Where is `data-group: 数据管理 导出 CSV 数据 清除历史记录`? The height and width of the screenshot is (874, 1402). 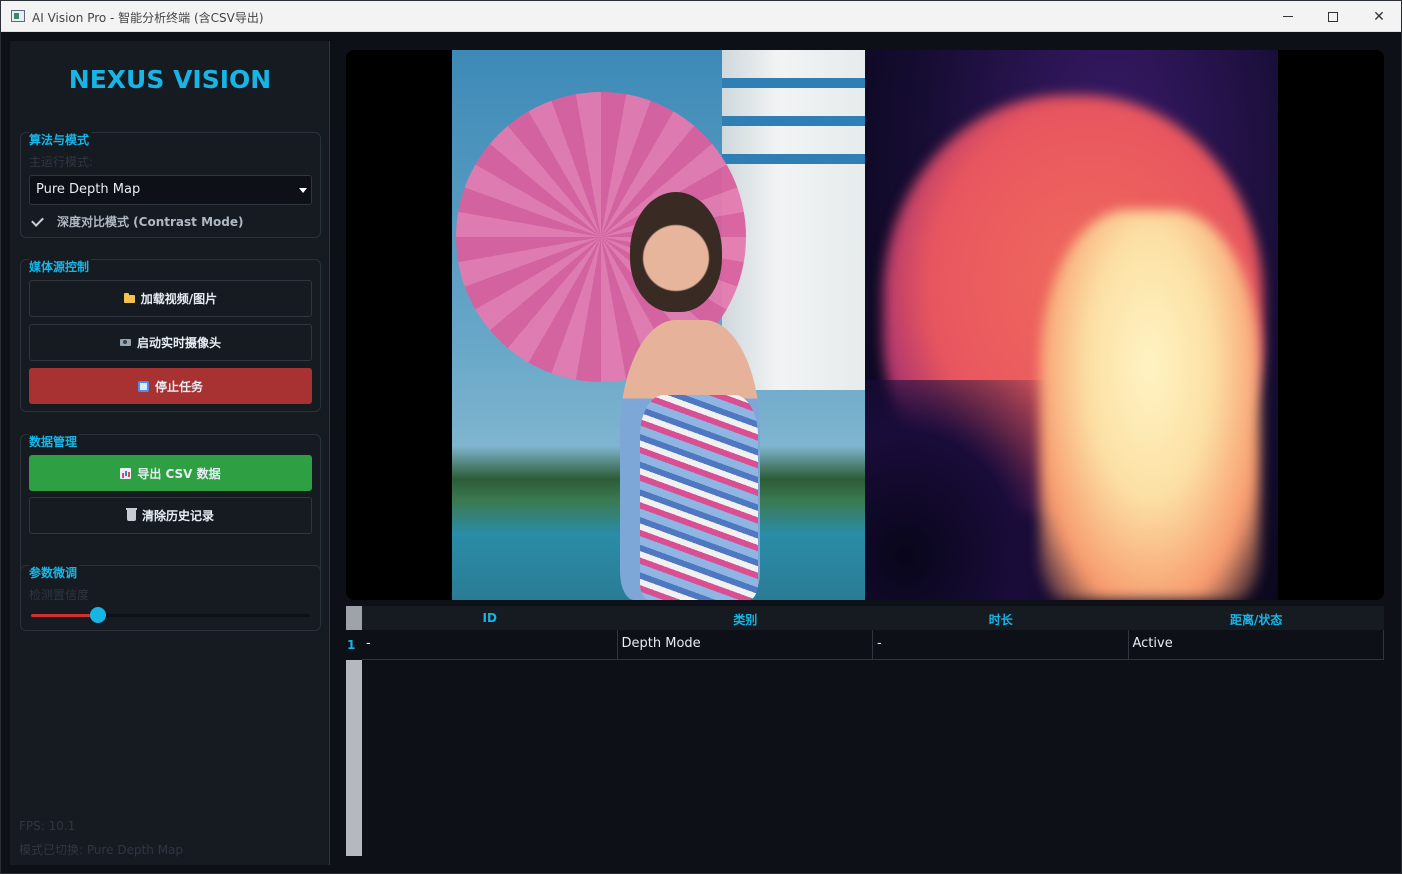 data-group: 数据管理 导出 CSV 数据 清除历史记录 is located at coordinates (170, 504).